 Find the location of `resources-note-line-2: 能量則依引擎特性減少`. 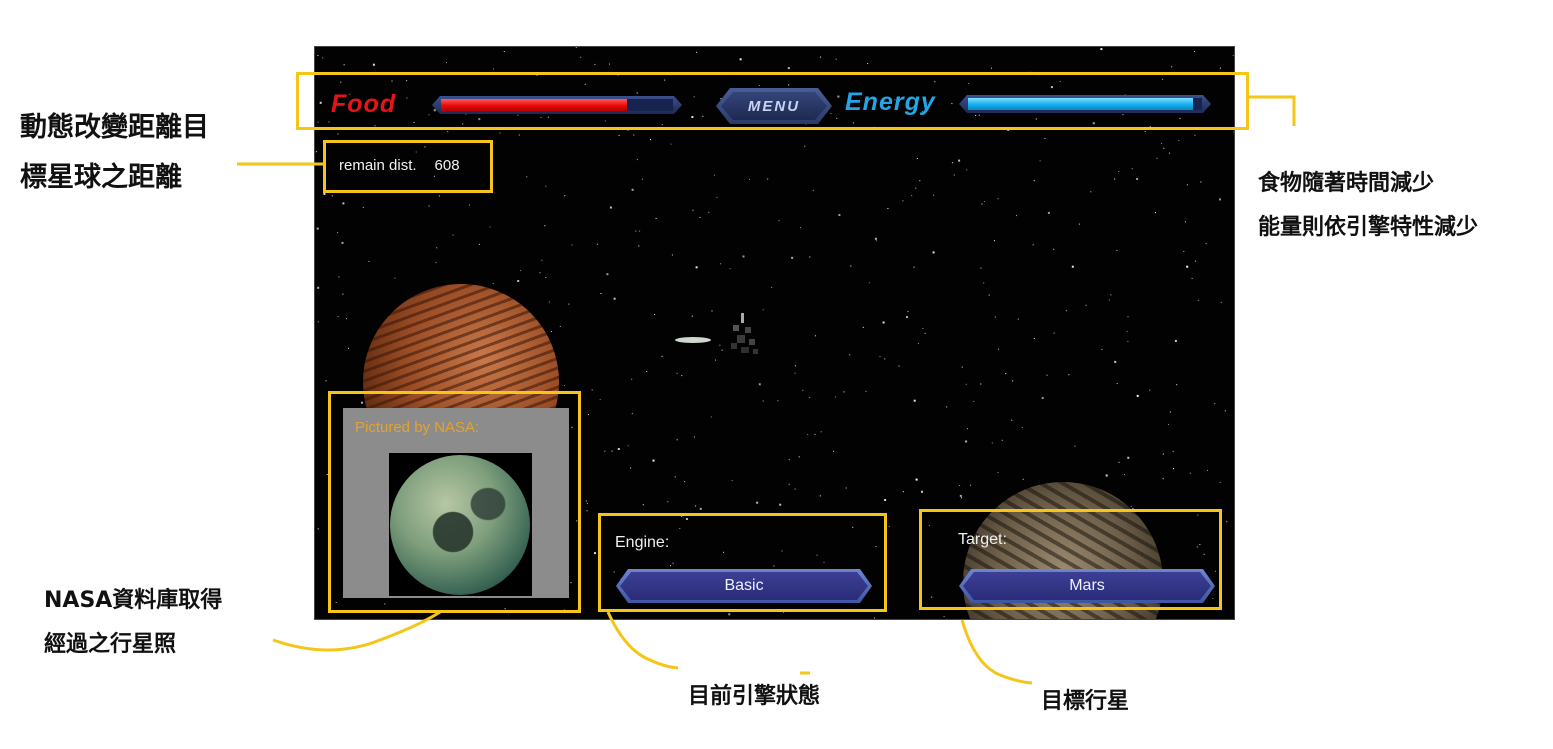

resources-note-line-2: 能量則依引擎特性減少 is located at coordinates (1368, 227).